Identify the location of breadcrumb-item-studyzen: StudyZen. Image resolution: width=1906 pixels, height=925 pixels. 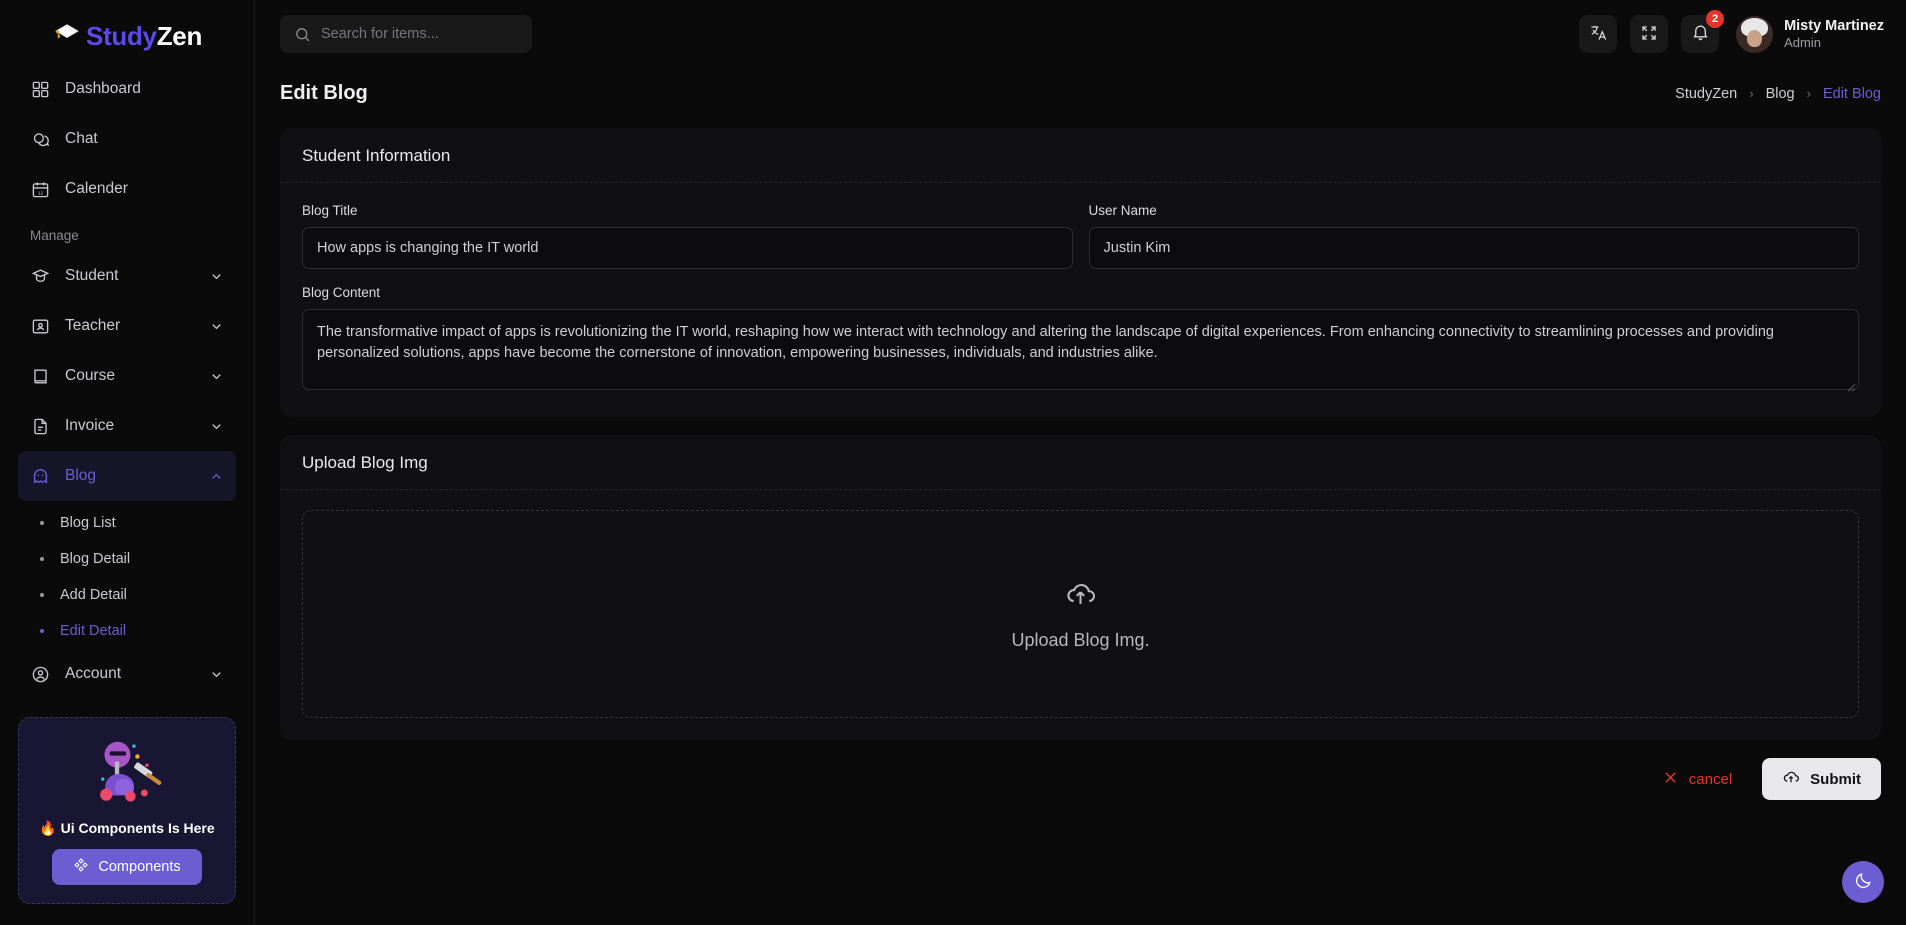
(1706, 94).